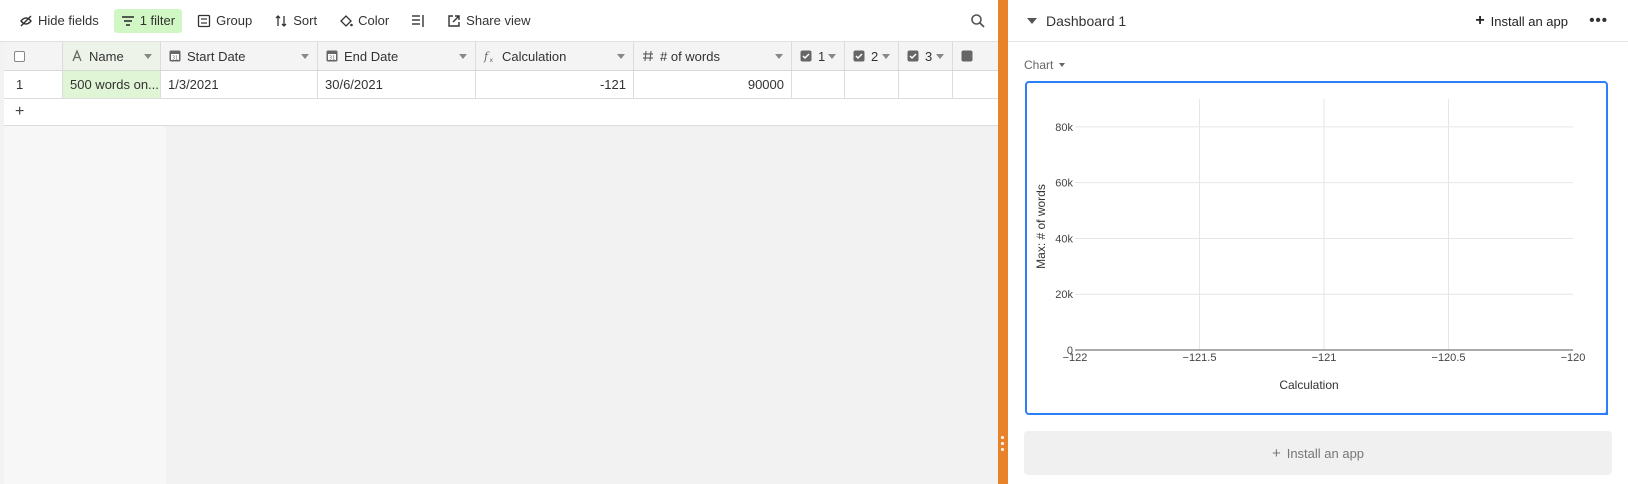 This screenshot has width=1628, height=484. Describe the element at coordinates (127, 20) in the screenshot. I see `filter-icon` at that location.